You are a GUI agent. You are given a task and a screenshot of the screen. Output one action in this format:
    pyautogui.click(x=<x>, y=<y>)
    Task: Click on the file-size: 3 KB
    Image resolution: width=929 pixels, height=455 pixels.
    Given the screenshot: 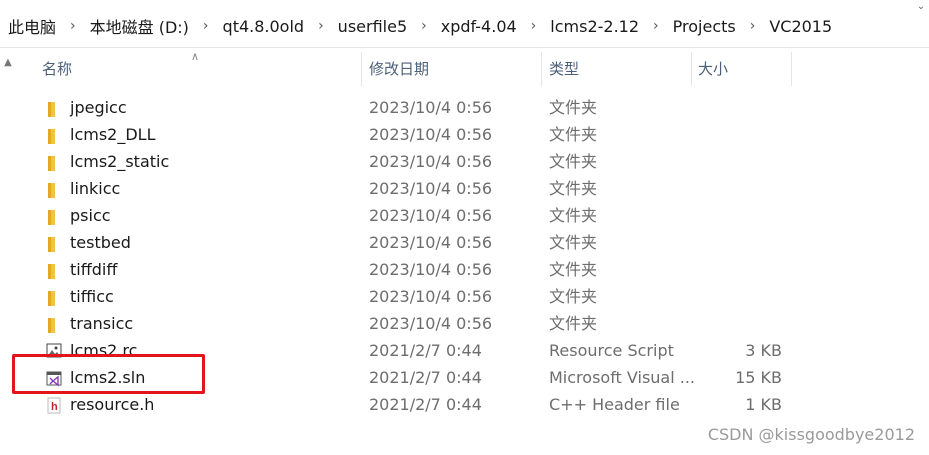 What is the action you would take?
    pyautogui.click(x=763, y=350)
    